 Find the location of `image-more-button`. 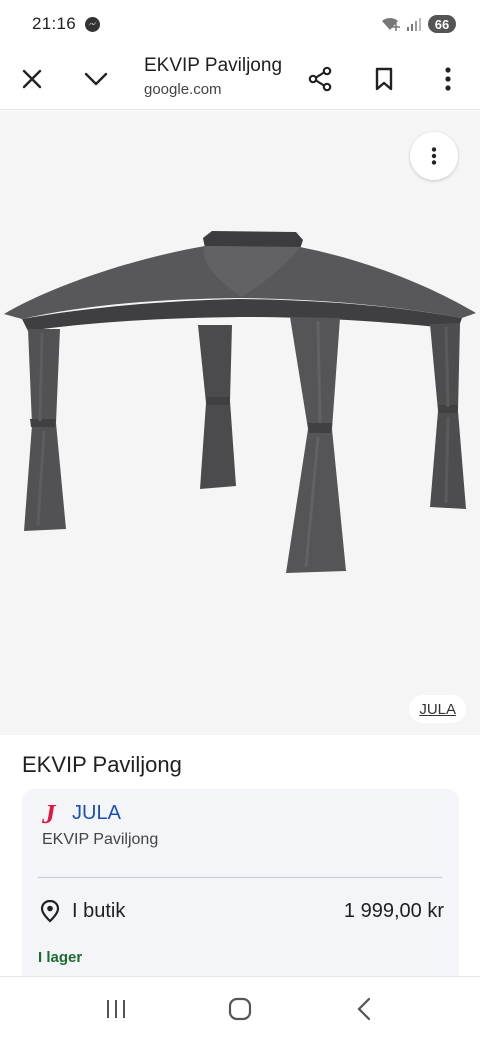

image-more-button is located at coordinates (434, 156).